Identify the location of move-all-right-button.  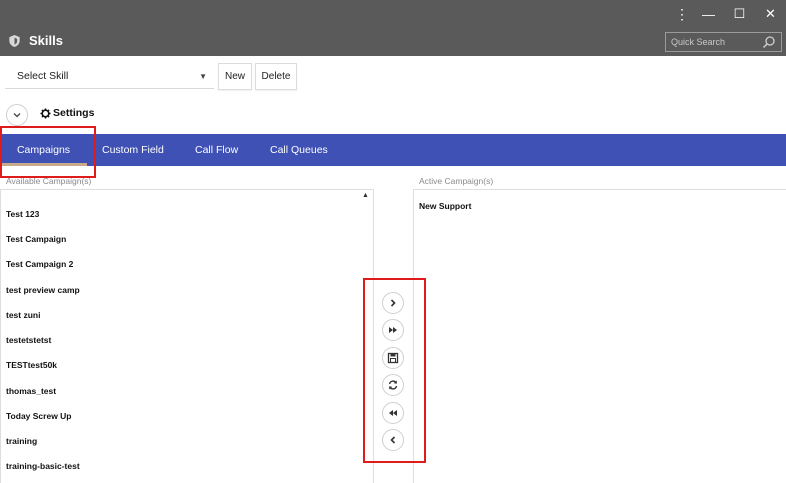
(393, 330).